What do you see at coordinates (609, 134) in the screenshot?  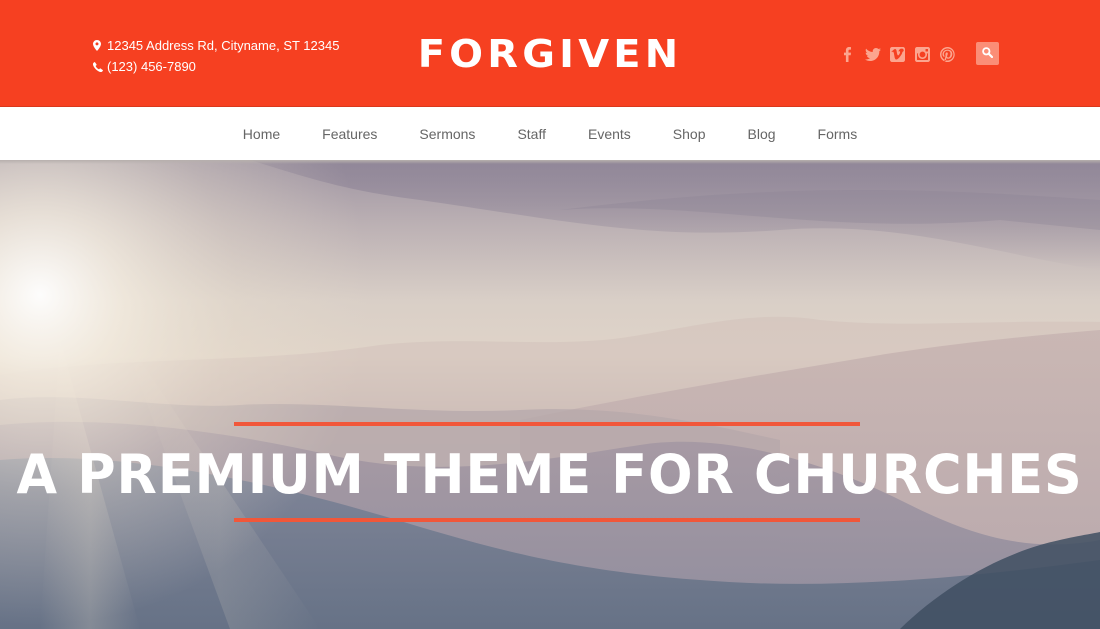 I see `nav-item-events: Events` at bounding box center [609, 134].